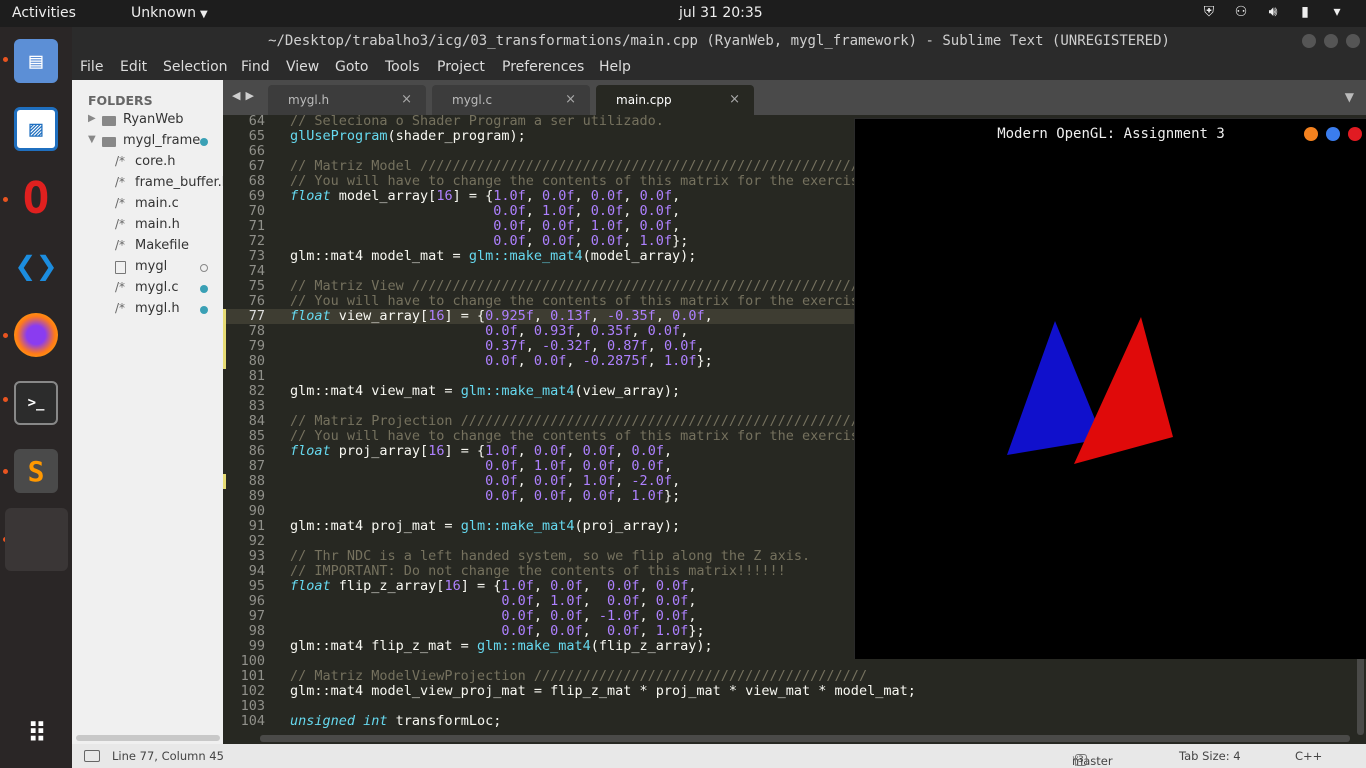  What do you see at coordinates (147, 247) in the screenshot?
I see `sidebar-file-makefile: /* Makefile` at bounding box center [147, 247].